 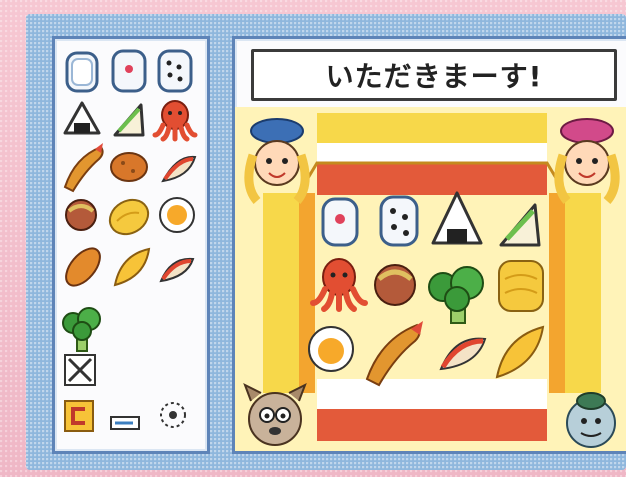 What do you see at coordinates (177, 270) in the screenshot?
I see `apple-wedge-icon` at bounding box center [177, 270].